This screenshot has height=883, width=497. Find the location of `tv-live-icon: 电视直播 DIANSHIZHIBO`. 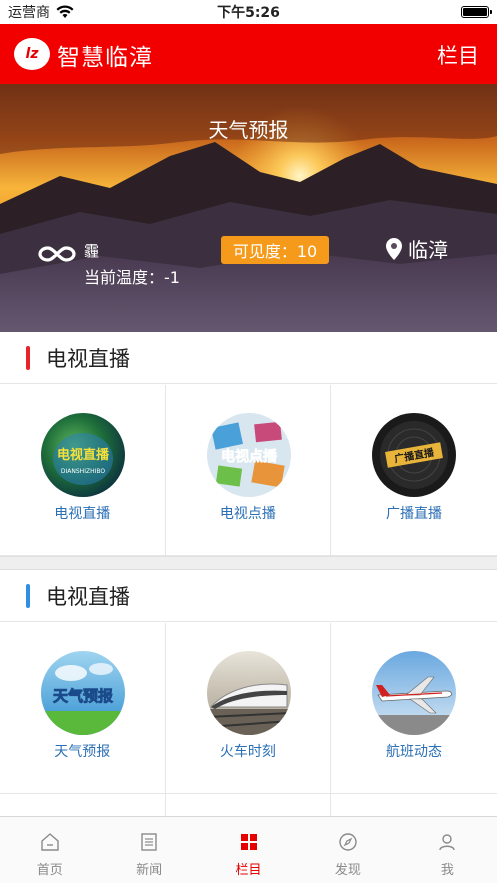

tv-live-icon: 电视直播 DIANSHIZHIBO is located at coordinates (83, 455).